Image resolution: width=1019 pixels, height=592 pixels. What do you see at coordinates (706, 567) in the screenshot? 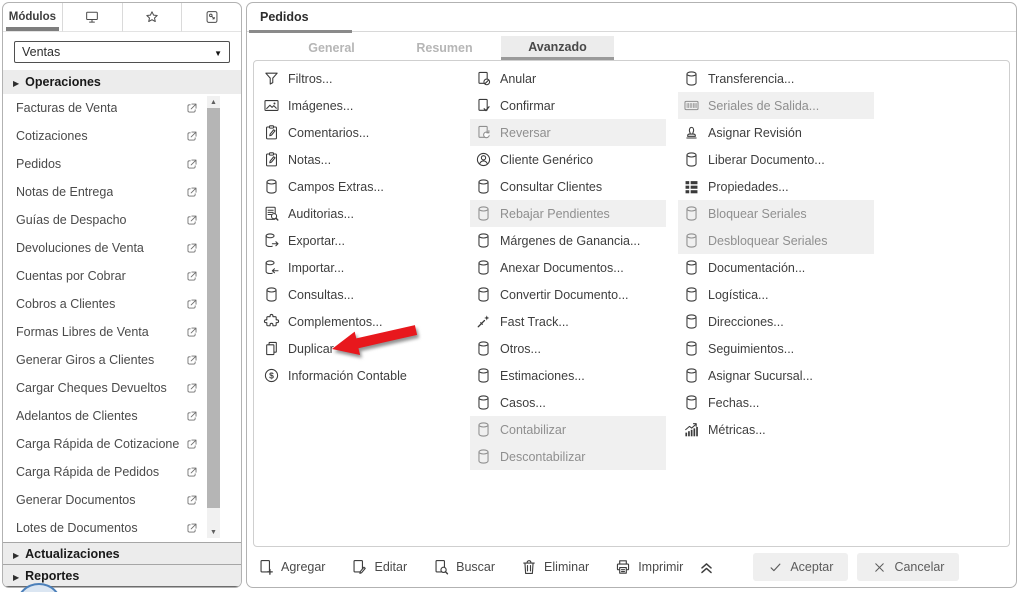
I see `chevrons-up-icon` at bounding box center [706, 567].